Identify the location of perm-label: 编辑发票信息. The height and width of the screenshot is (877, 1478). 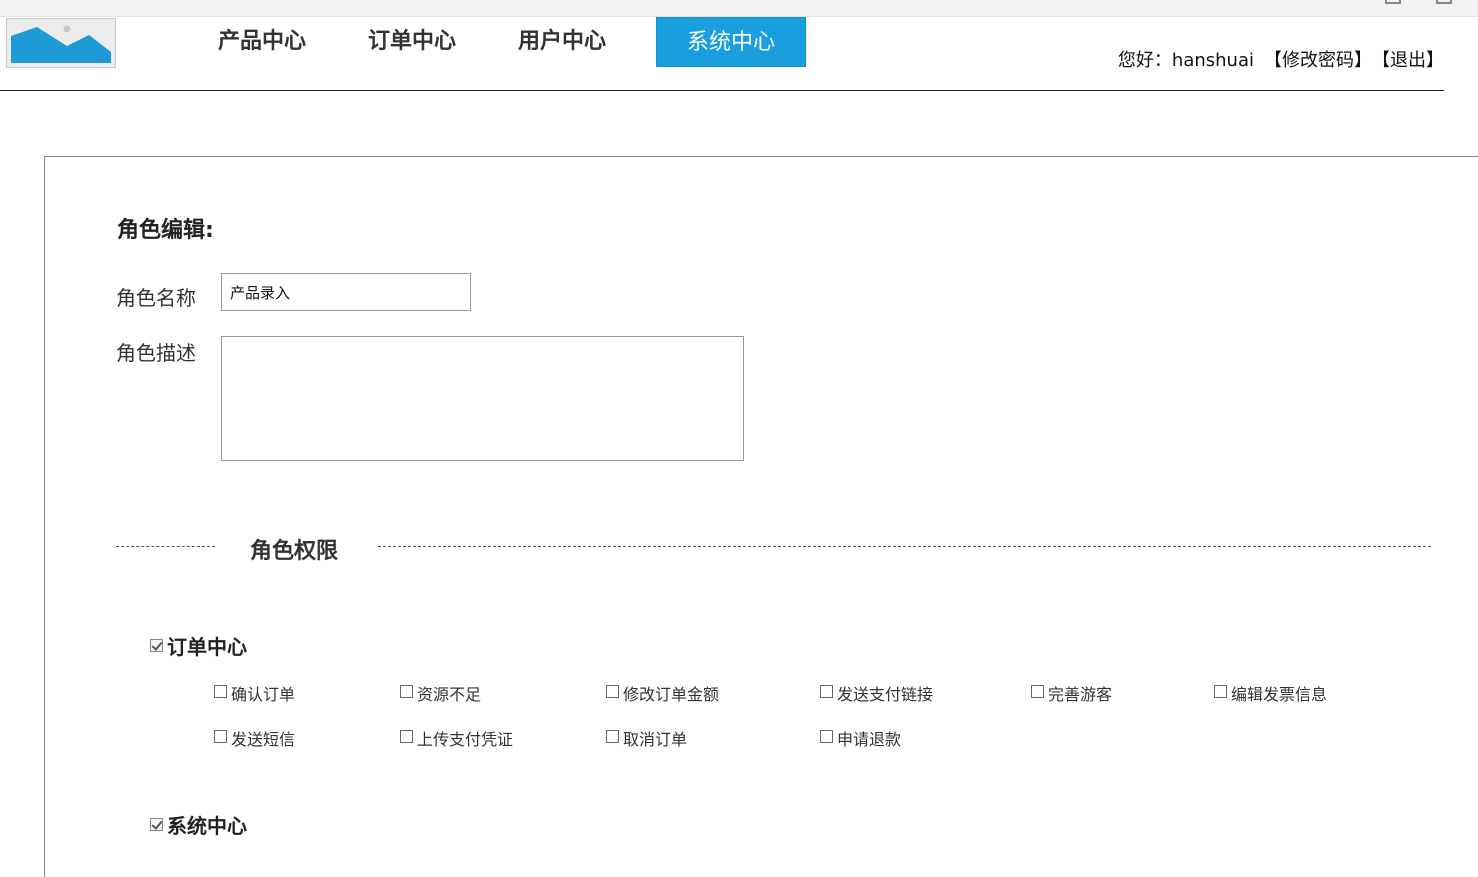
(1279, 694).